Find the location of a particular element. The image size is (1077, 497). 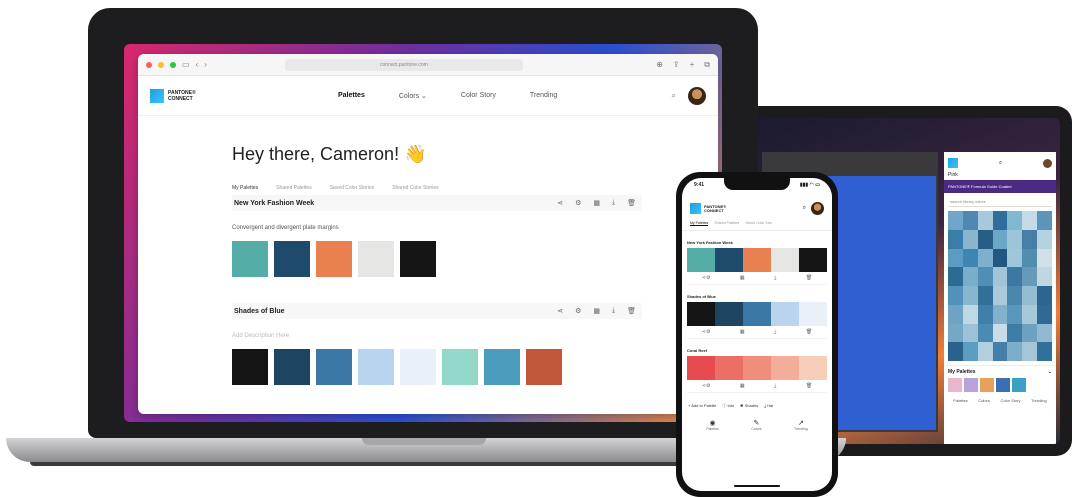

plus-icon: + is located at coordinates (692, 65).